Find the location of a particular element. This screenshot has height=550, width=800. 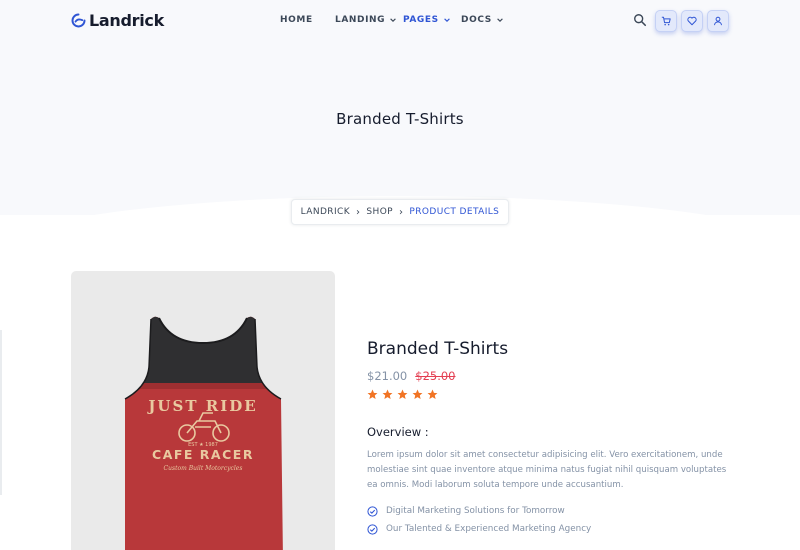

price-current: $21.00 is located at coordinates (387, 376).